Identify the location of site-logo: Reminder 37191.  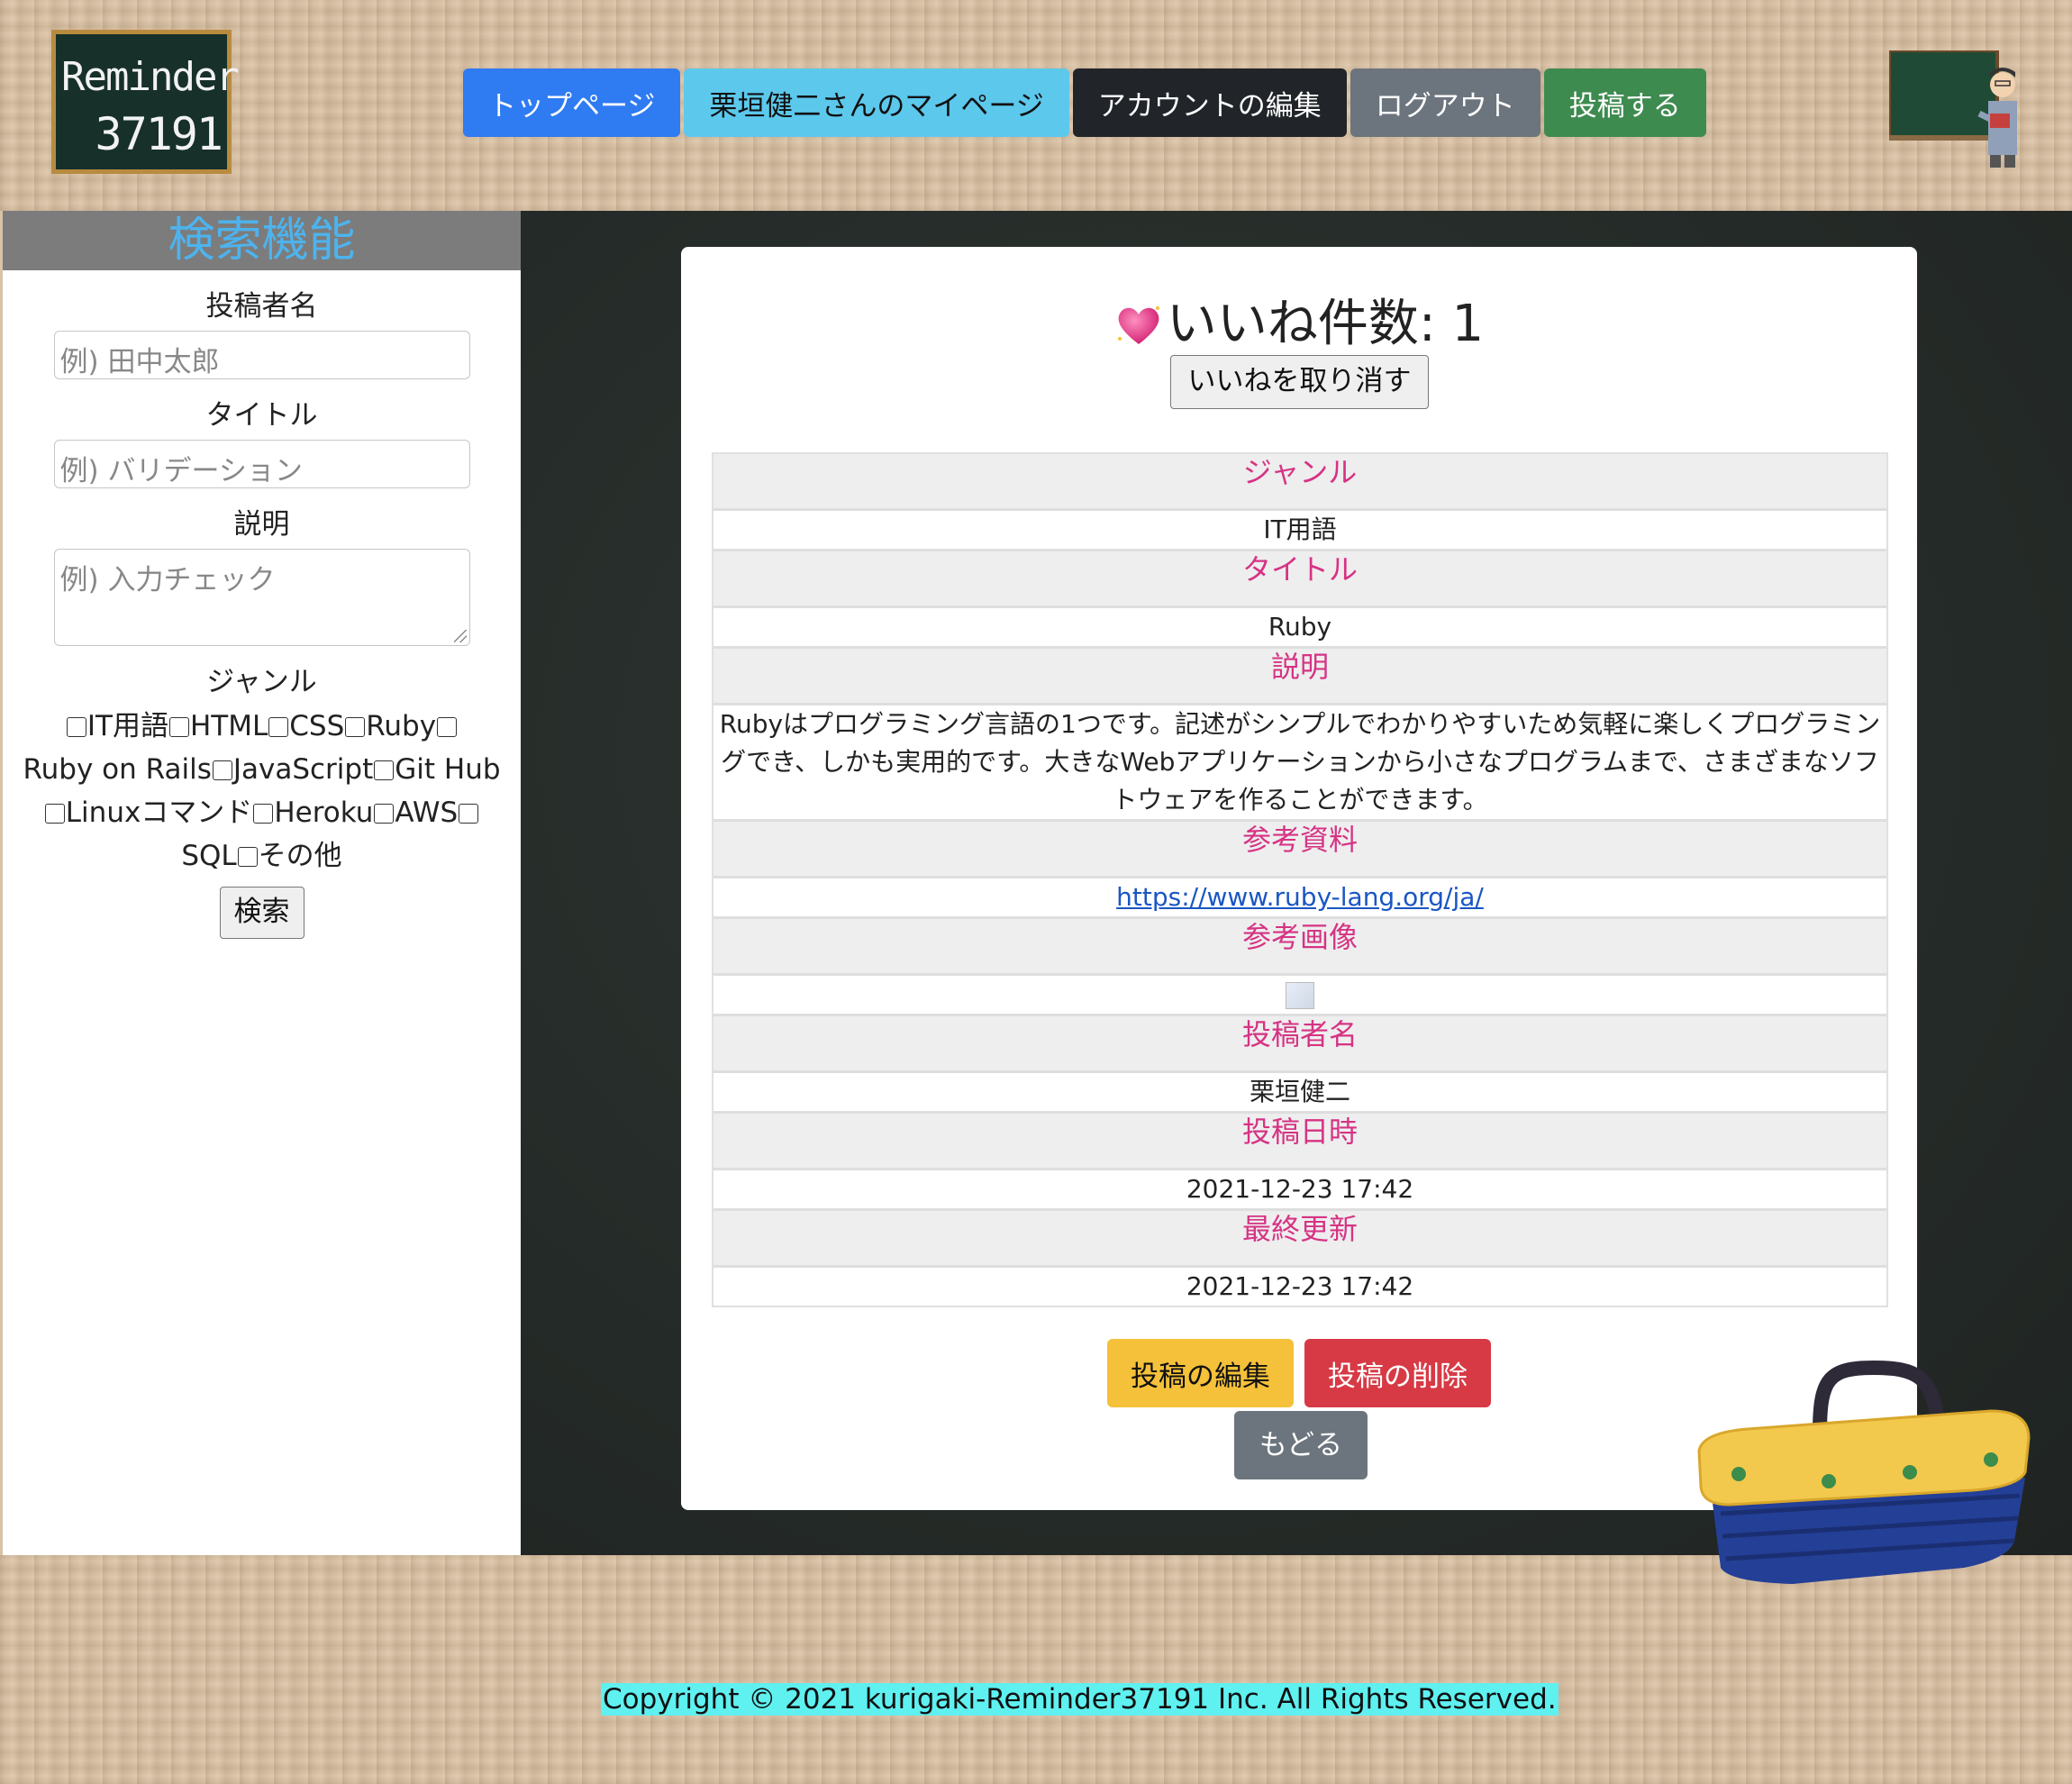
(145, 102).